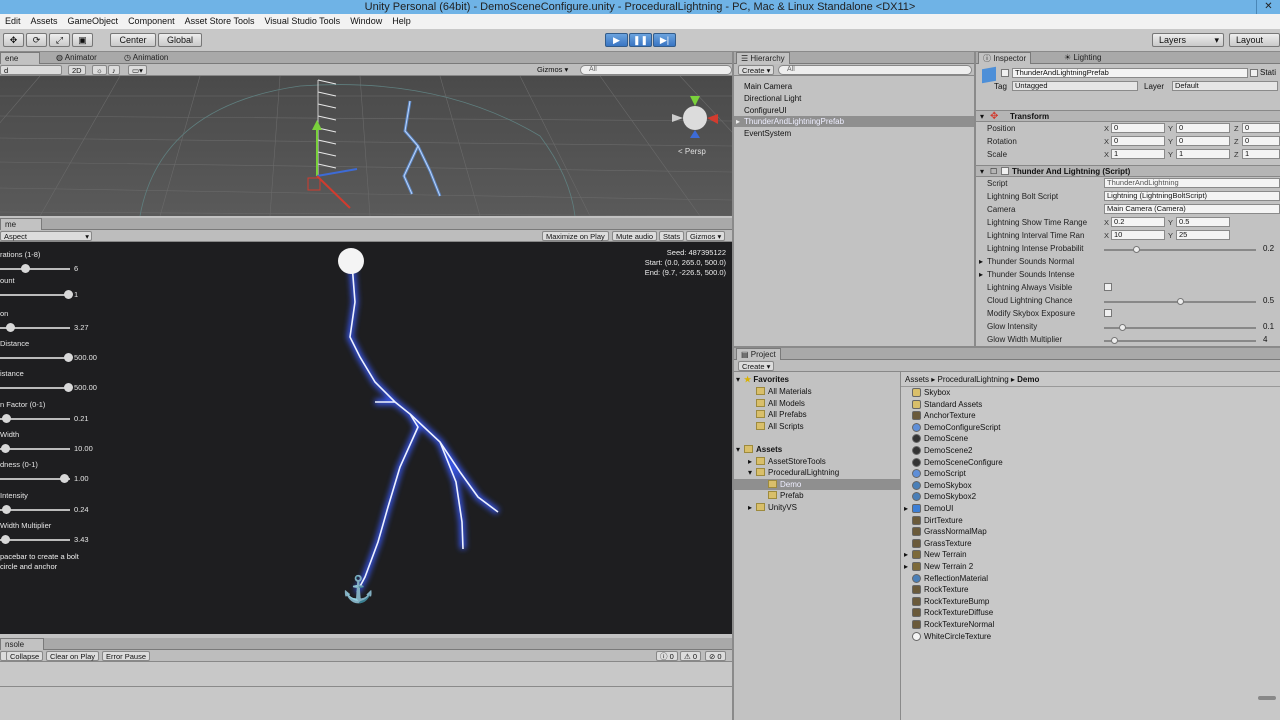  What do you see at coordinates (82, 40) in the screenshot?
I see `rect-tool-icon: ▣` at bounding box center [82, 40].